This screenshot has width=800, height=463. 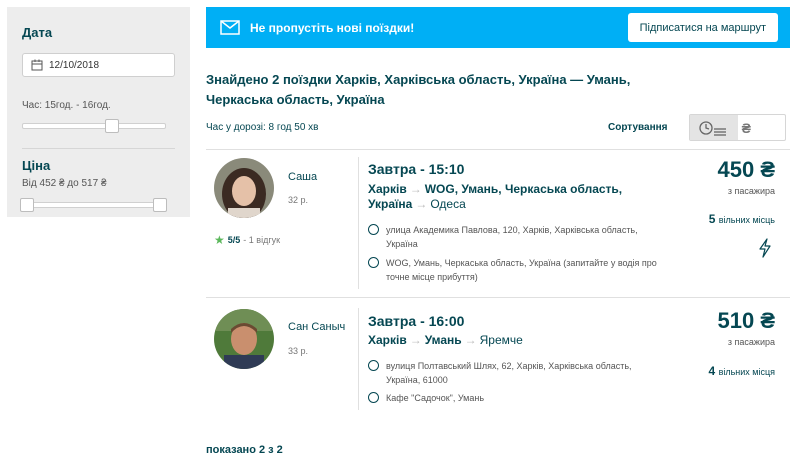 I want to click on driver-age: 32 р., so click(x=298, y=200).